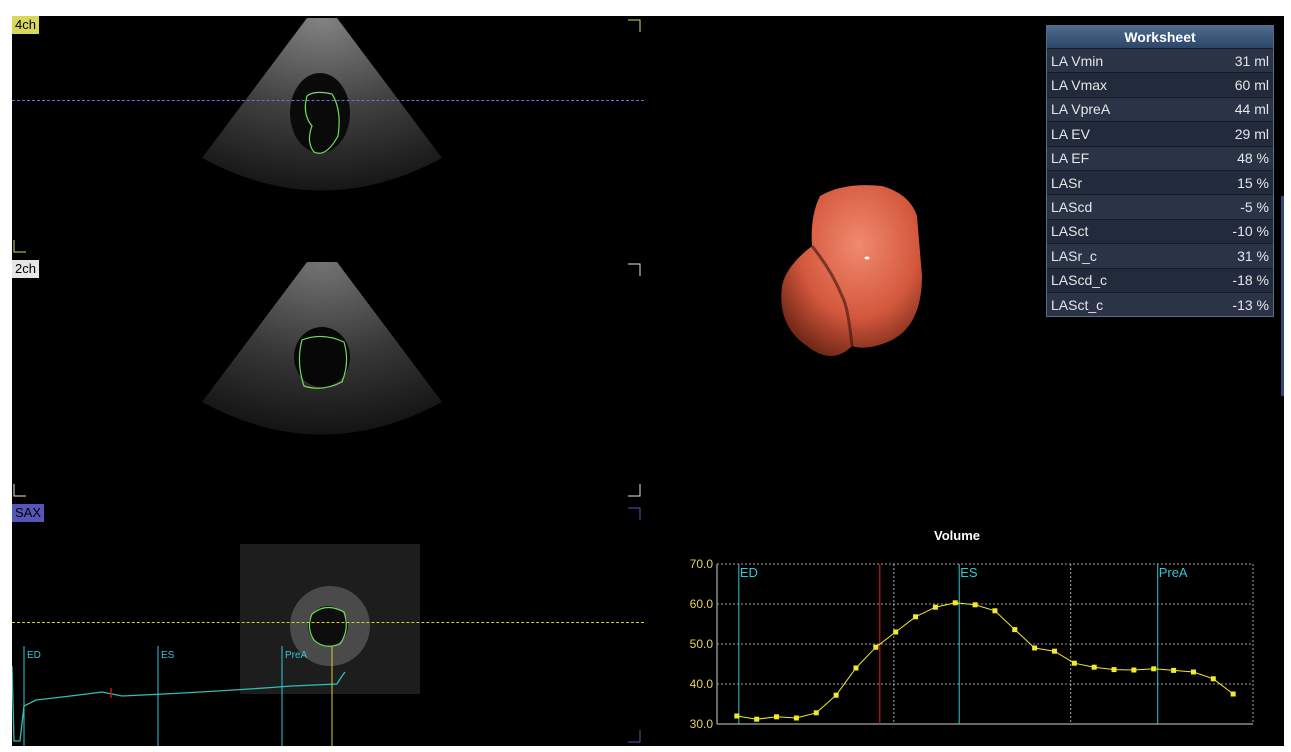 Image resolution: width=1291 pixels, height=752 pixels. What do you see at coordinates (1070, 231) in the screenshot?
I see `worksheet-row-name: LASct` at bounding box center [1070, 231].